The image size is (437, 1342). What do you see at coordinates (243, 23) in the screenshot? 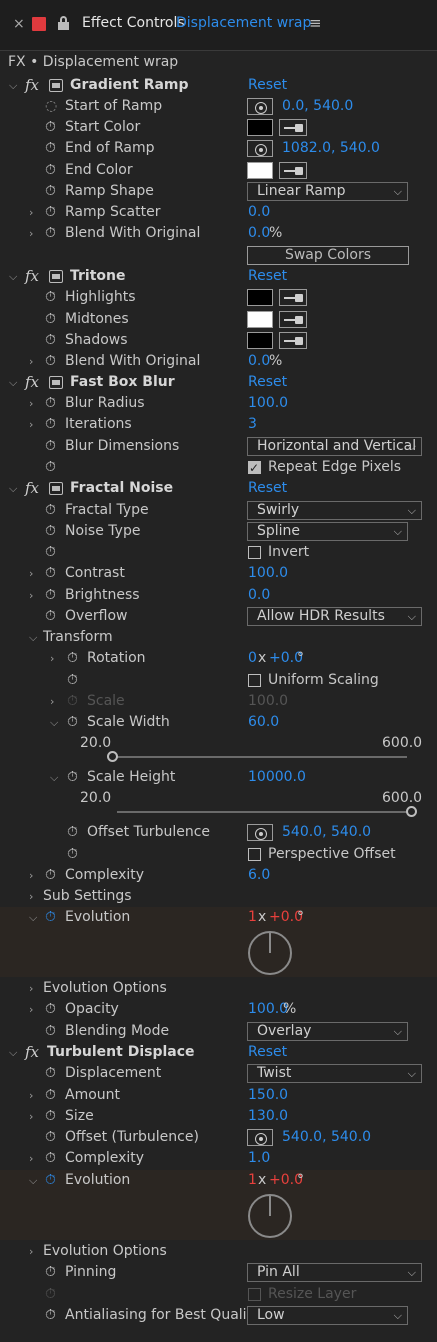
I see `panel-layer-name: Displacement wrap` at bounding box center [243, 23].